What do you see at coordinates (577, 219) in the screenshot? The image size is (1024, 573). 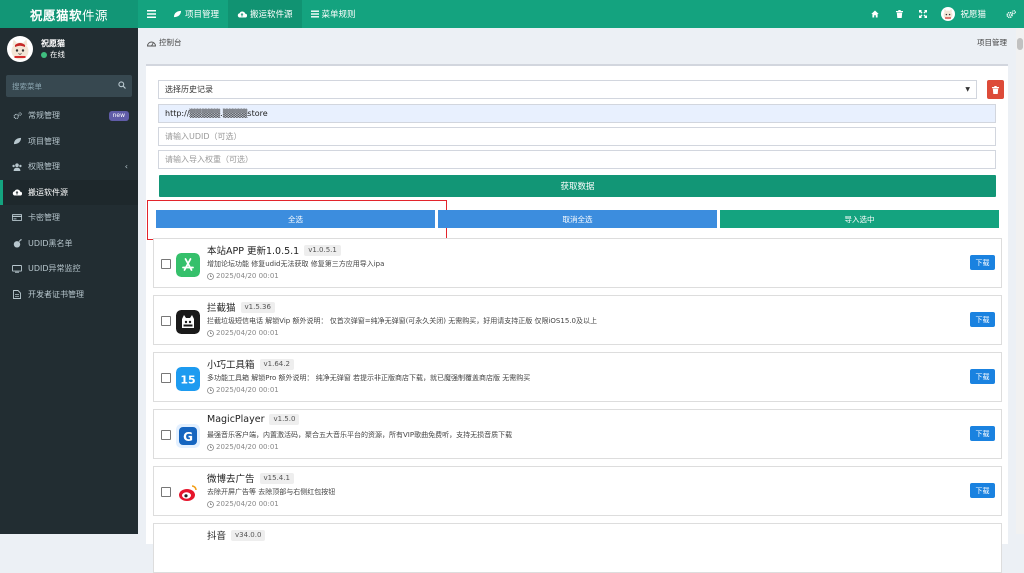 I see `deselect-all-button: 取消全选` at bounding box center [577, 219].